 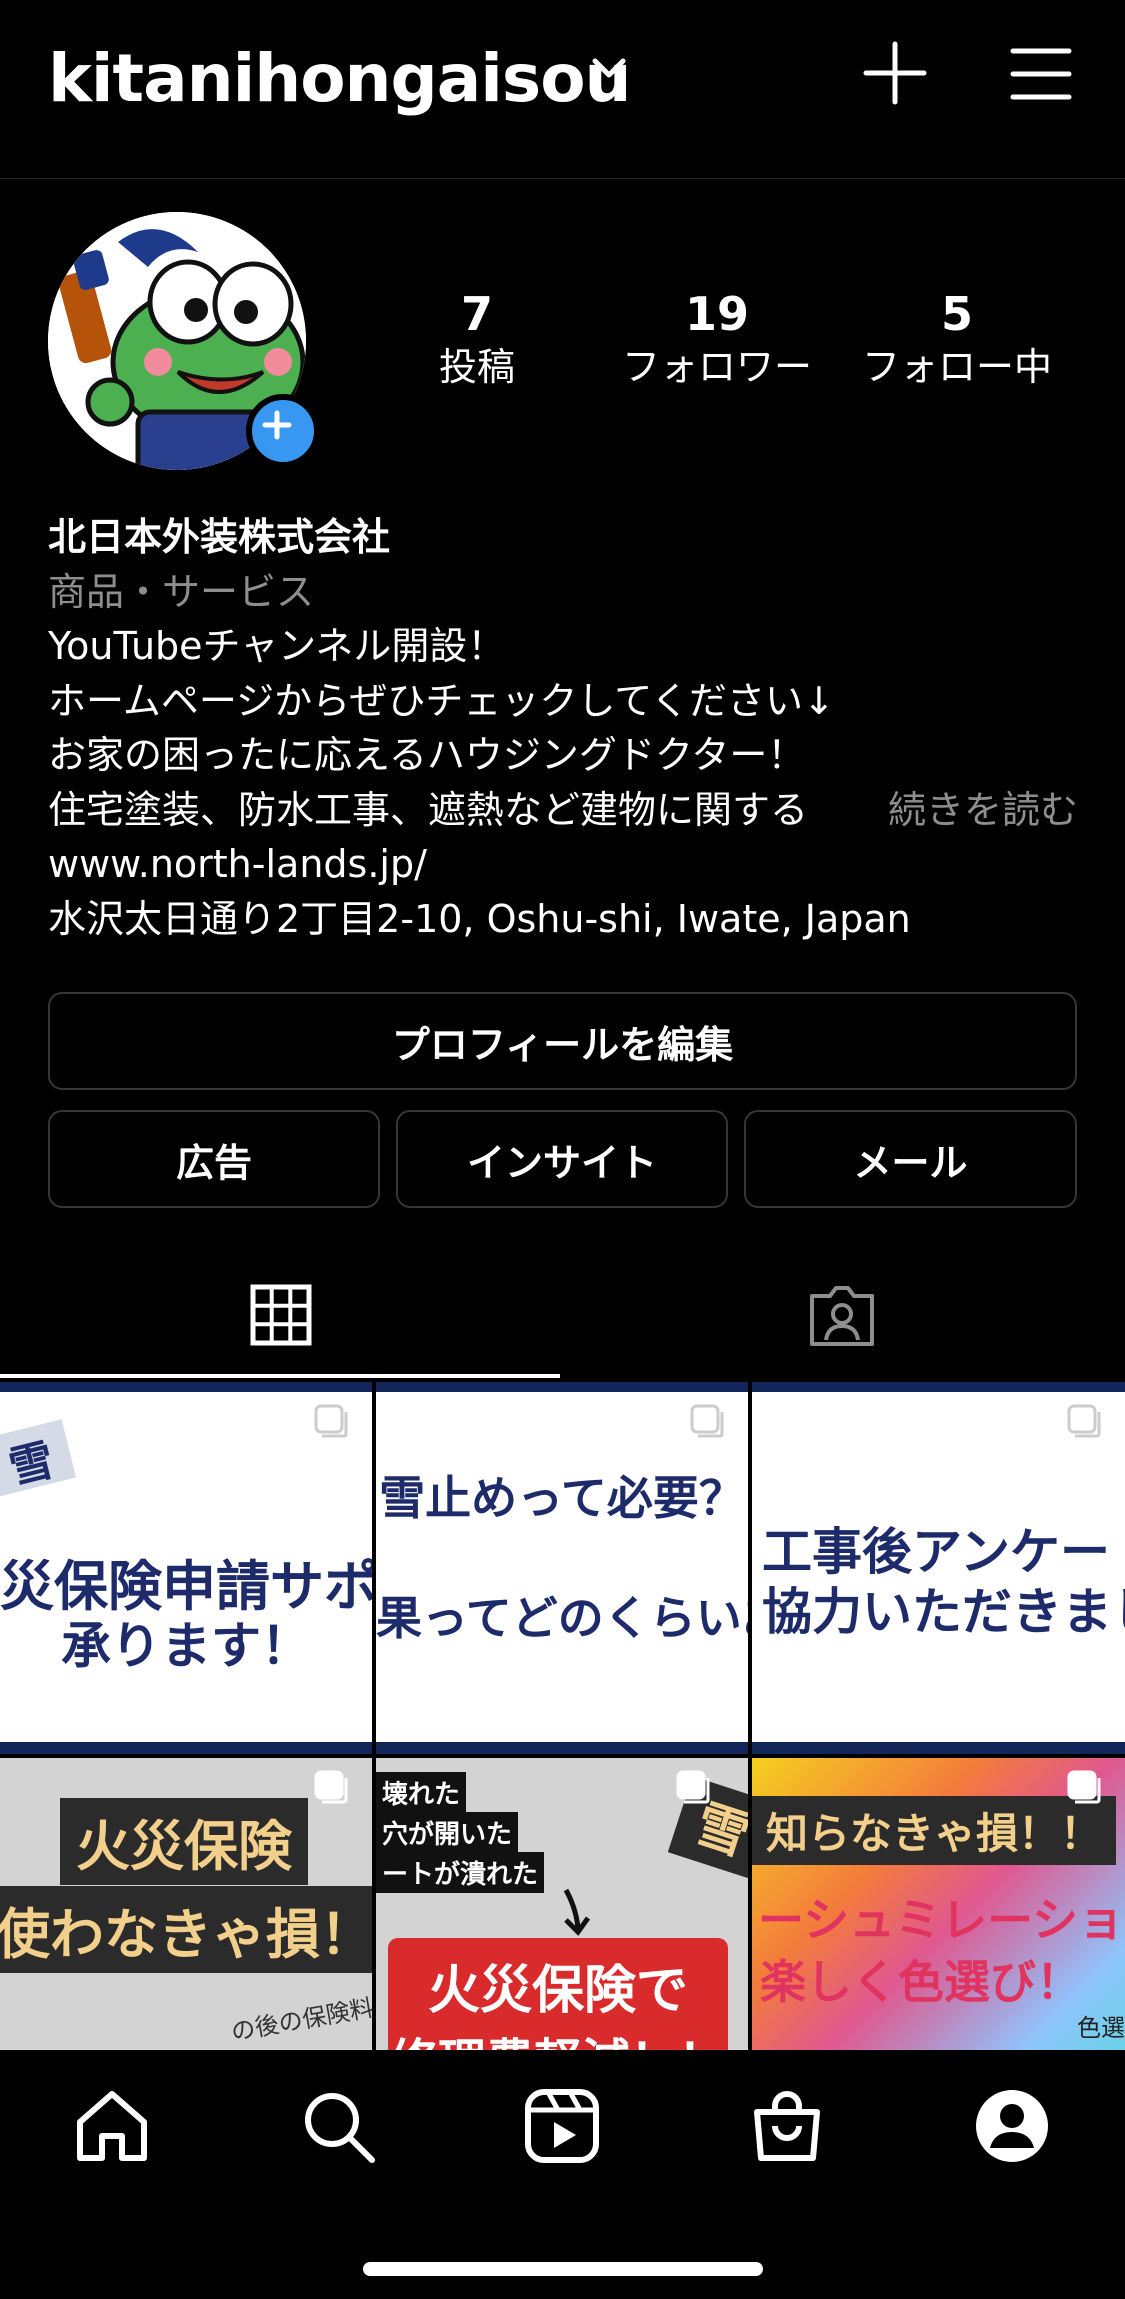 I want to click on post-headline: 火災保険で, so click(x=557, y=1991).